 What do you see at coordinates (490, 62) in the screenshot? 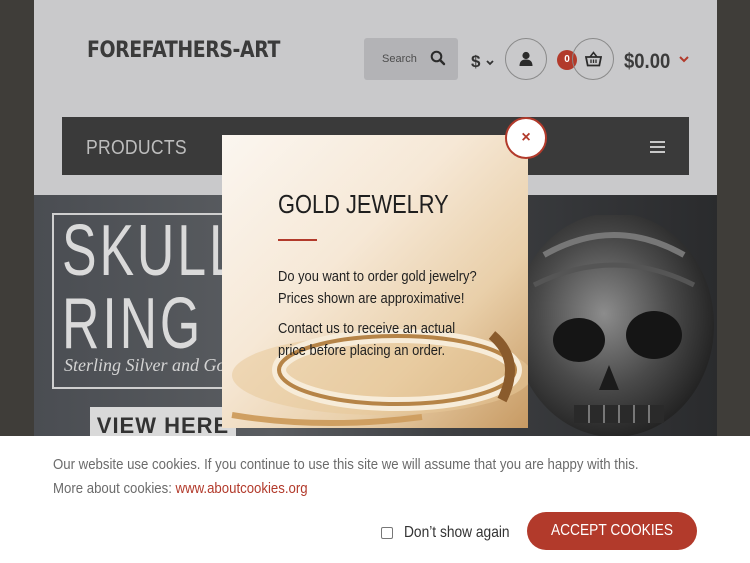
I see `chevron-down-icon` at bounding box center [490, 62].